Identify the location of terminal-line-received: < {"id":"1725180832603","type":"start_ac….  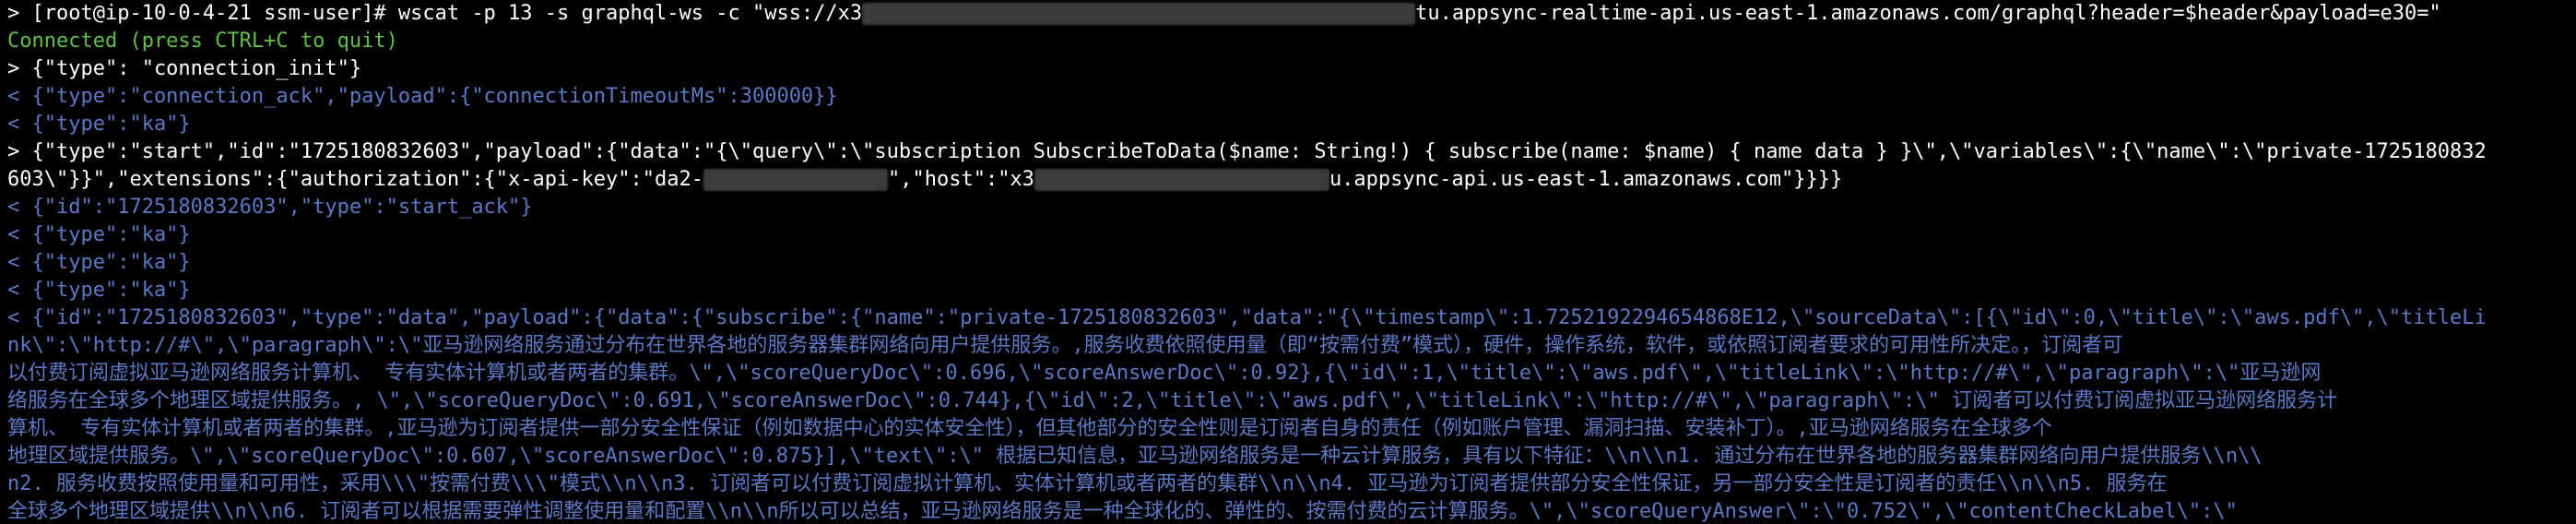
(270, 207).